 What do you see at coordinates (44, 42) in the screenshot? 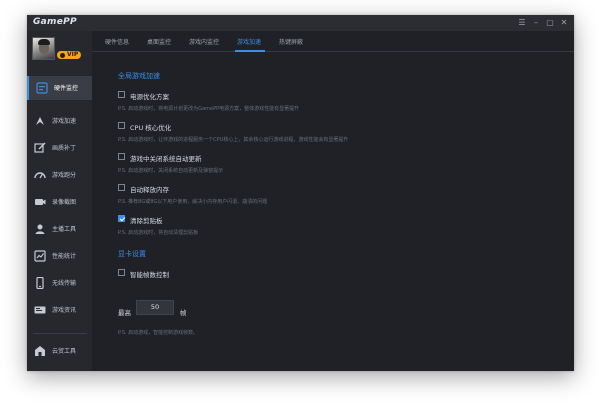
I see `avatar-hair` at bounding box center [44, 42].